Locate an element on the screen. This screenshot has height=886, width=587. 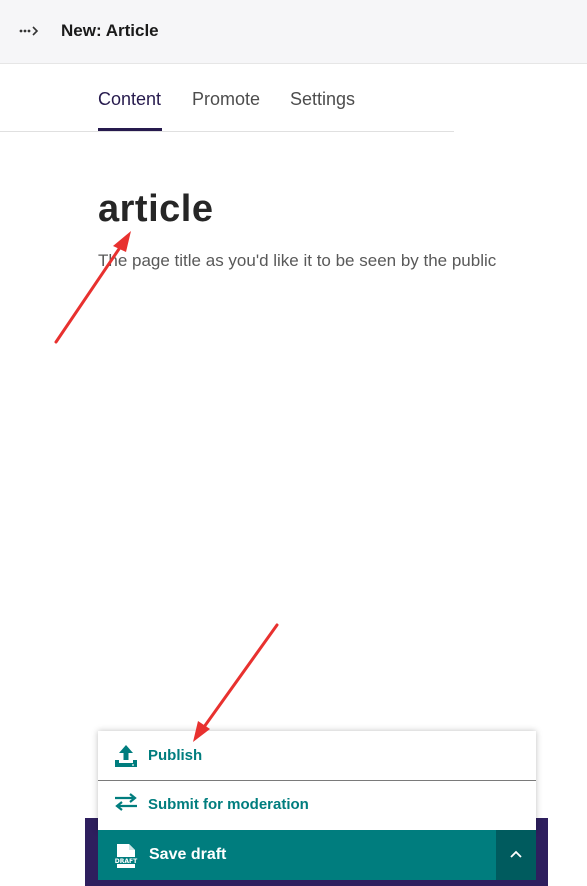
upload-icon is located at coordinates (126, 756).